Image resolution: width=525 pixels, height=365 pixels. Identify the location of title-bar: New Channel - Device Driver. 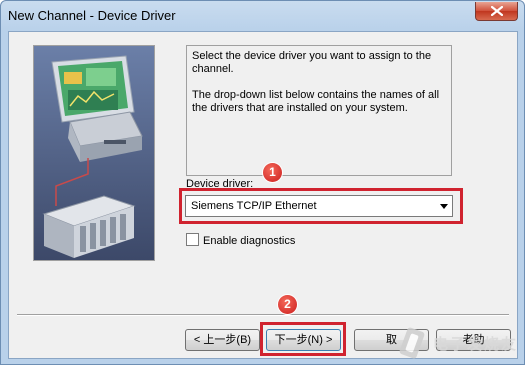
(262, 16).